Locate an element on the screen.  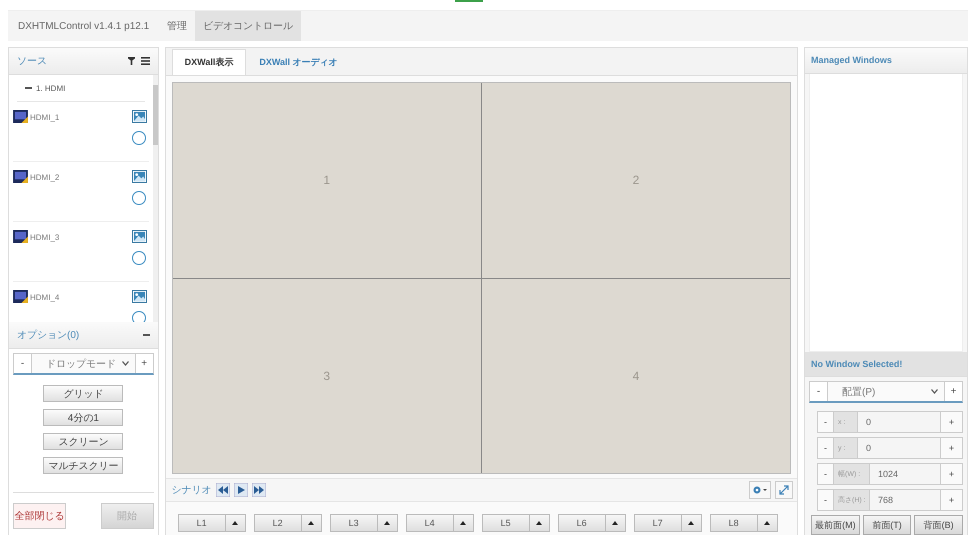
order-button: 前面(T) is located at coordinates (887, 525).